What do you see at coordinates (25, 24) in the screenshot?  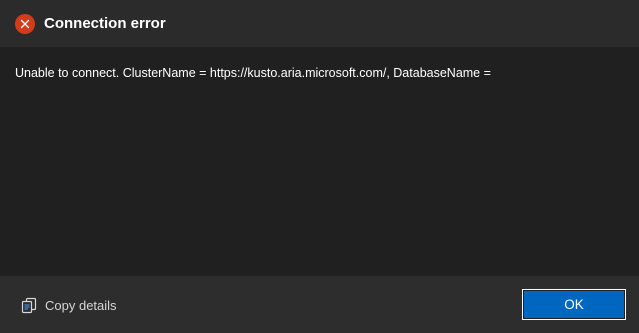 I see `error-icon` at bounding box center [25, 24].